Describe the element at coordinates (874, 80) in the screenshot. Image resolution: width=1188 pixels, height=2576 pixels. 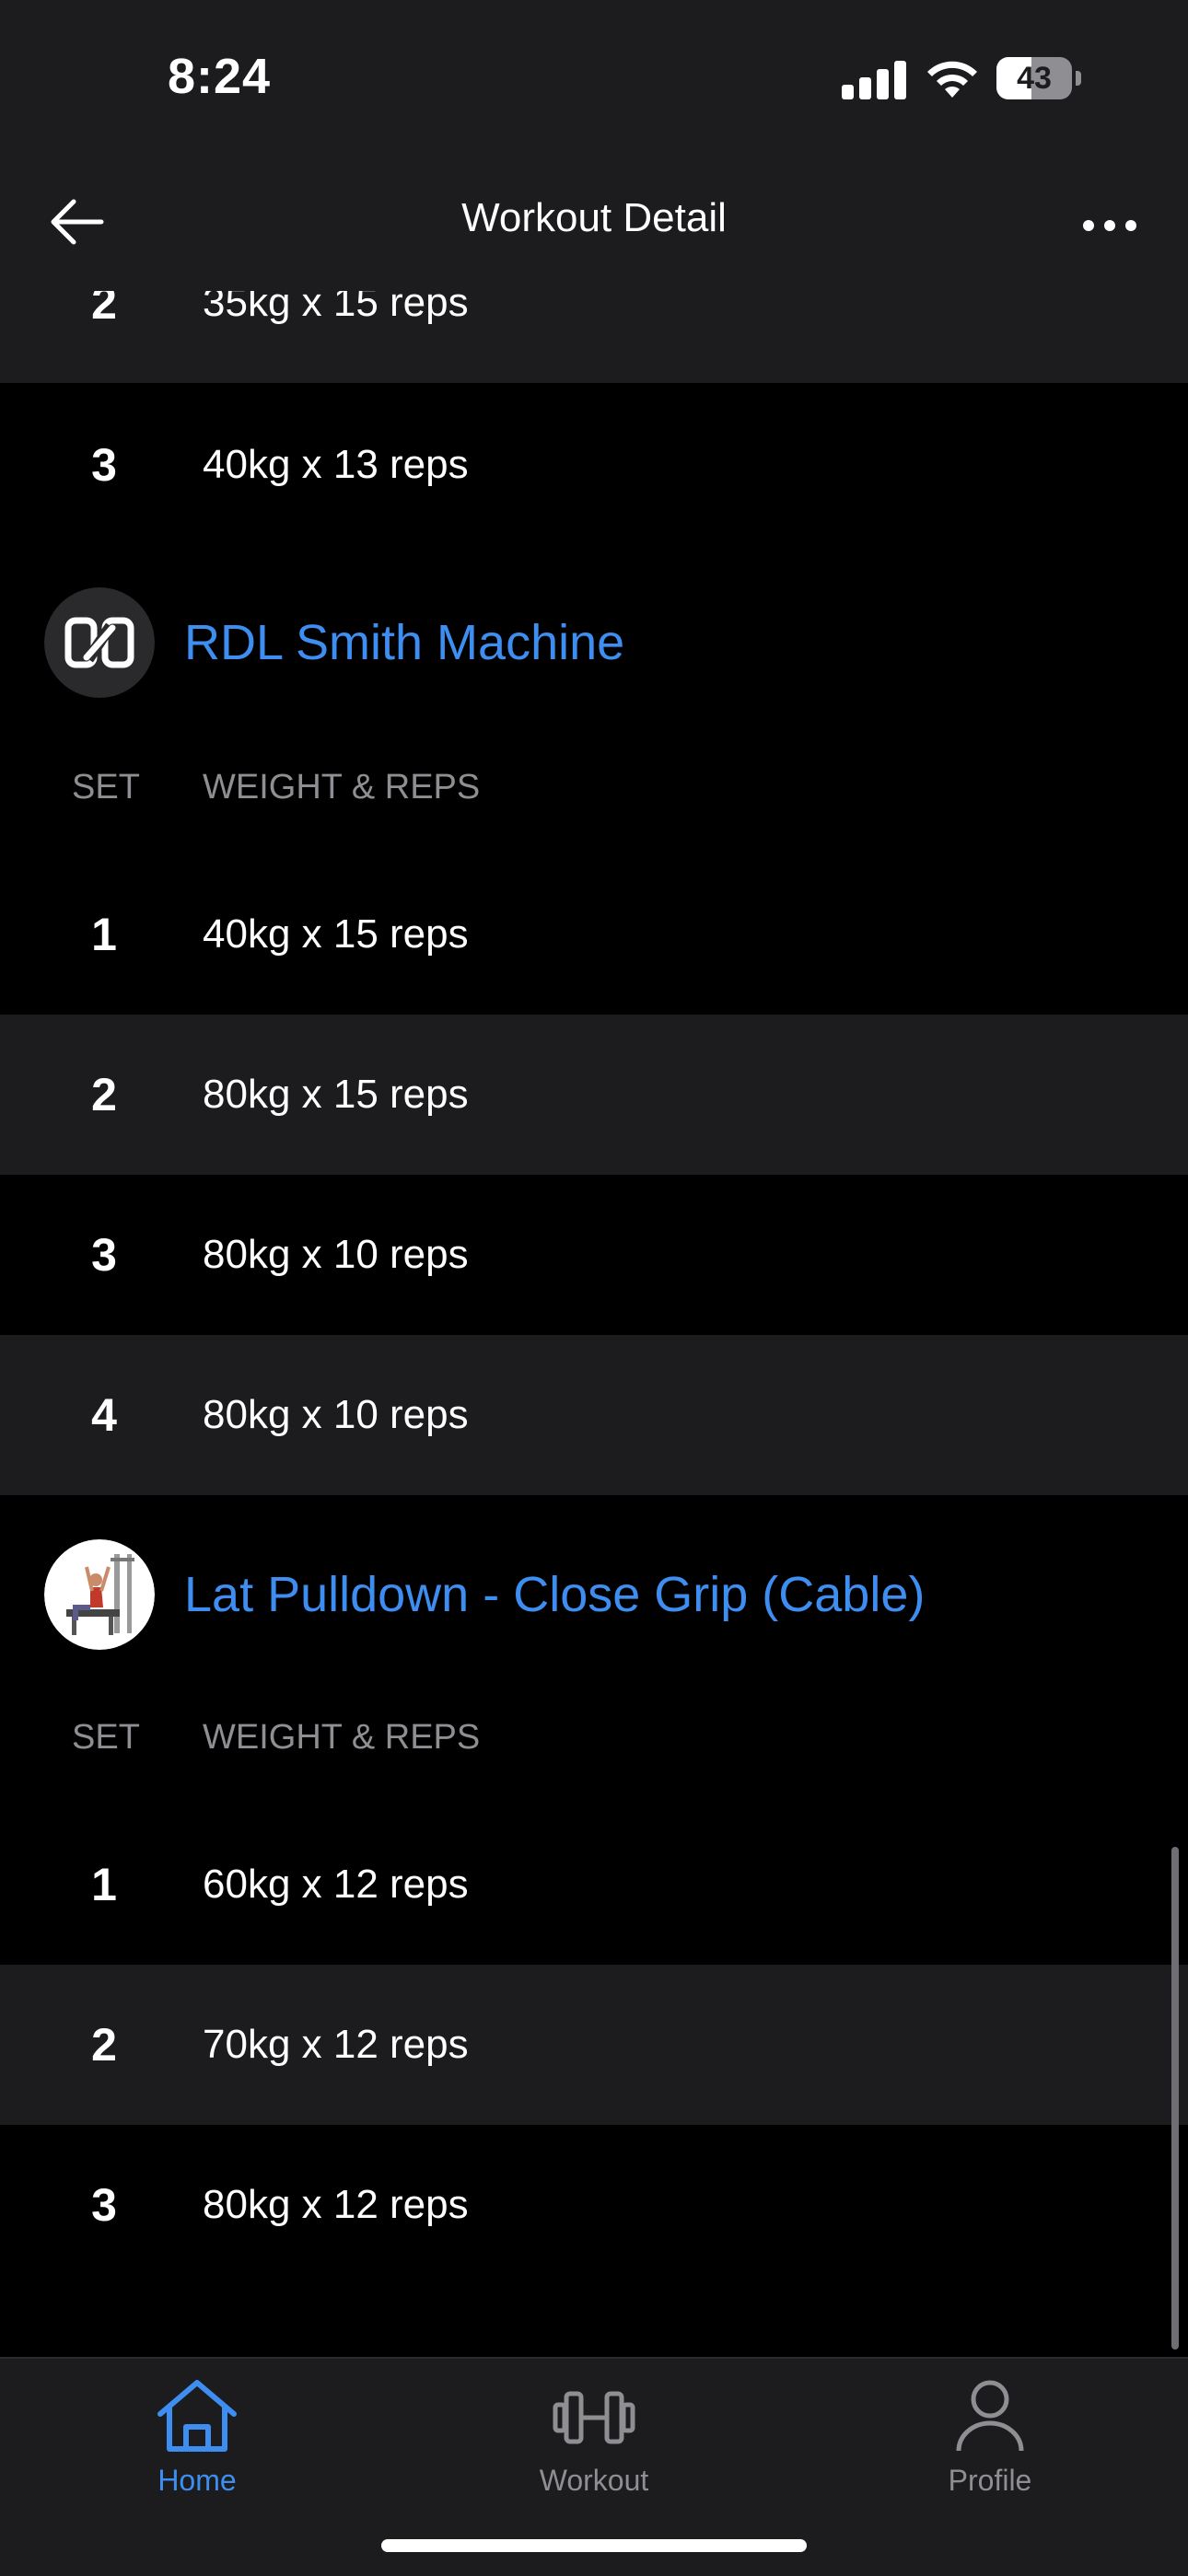
I see `cellular-signal-icon` at that location.